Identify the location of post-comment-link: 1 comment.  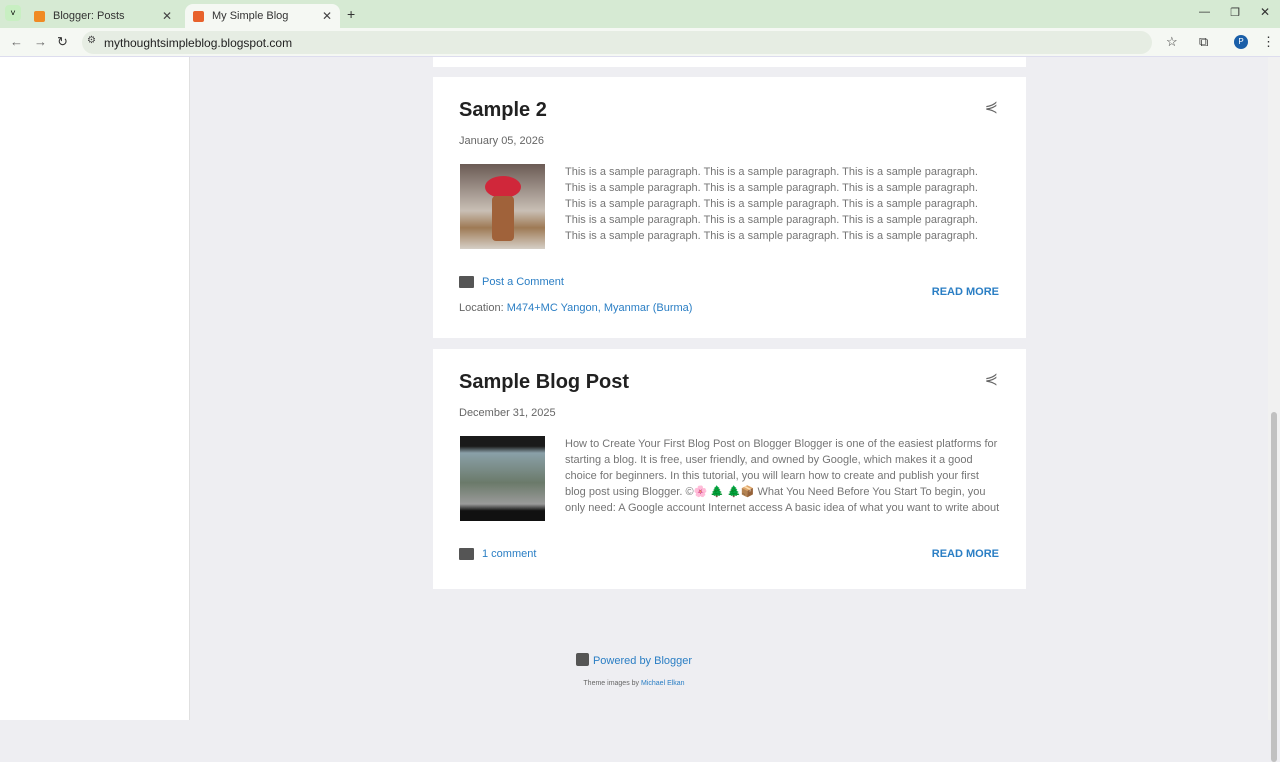
(497, 554).